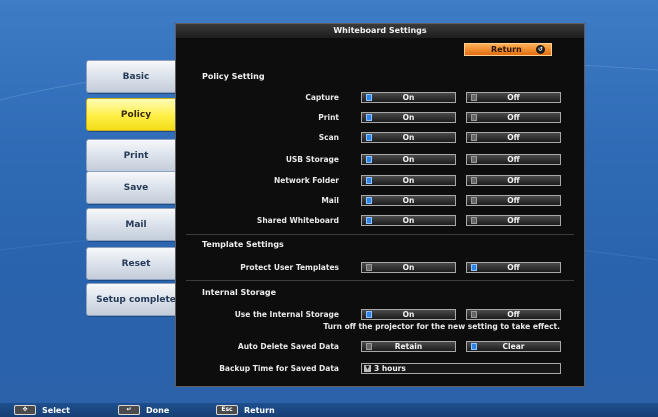 The width and height of the screenshot is (658, 417). What do you see at coordinates (306, 180) in the screenshot?
I see `row-label-network-folder: Network Folder` at bounding box center [306, 180].